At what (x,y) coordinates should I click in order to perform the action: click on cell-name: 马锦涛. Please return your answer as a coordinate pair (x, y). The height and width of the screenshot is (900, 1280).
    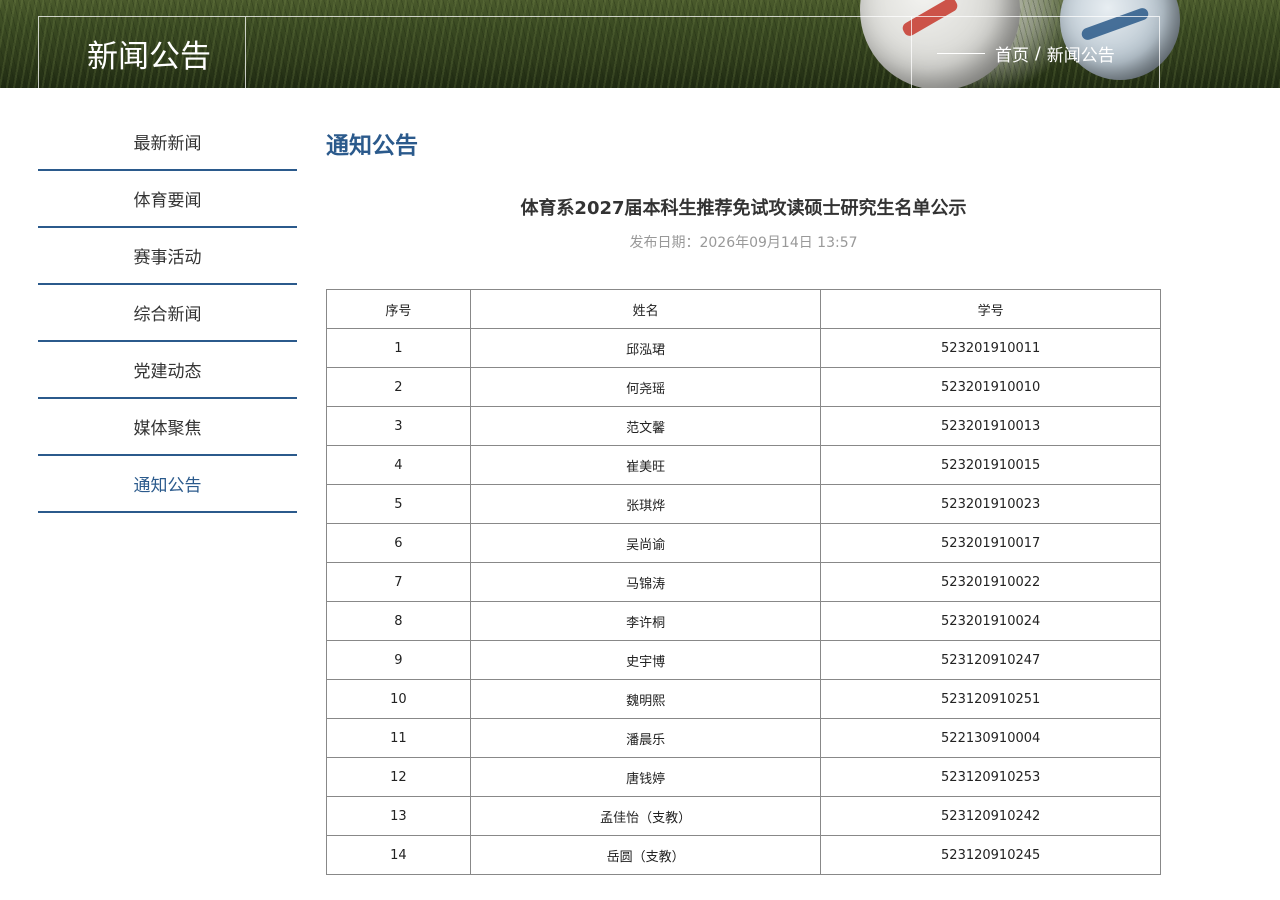
    Looking at the image, I should click on (645, 582).